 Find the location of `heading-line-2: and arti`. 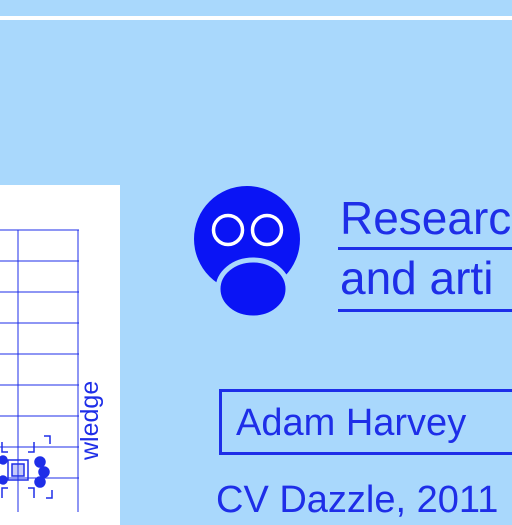

heading-line-2: and arti is located at coordinates (417, 278).